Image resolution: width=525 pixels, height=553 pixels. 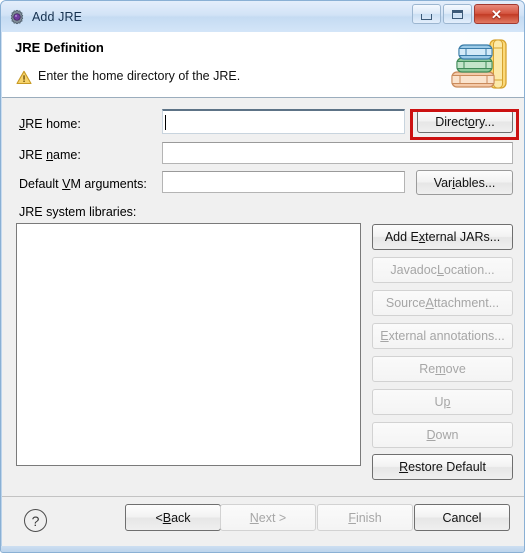 I want to click on text-caret, so click(x=165, y=122).